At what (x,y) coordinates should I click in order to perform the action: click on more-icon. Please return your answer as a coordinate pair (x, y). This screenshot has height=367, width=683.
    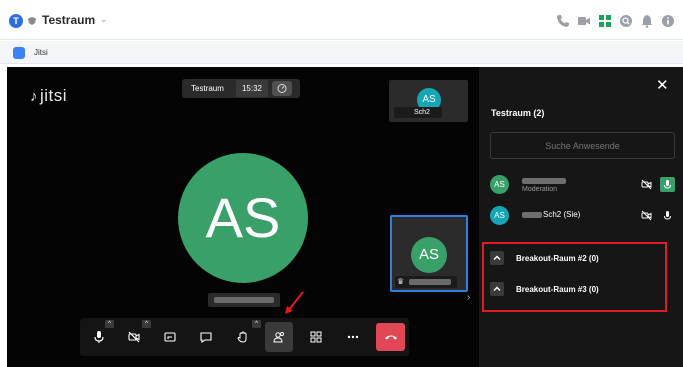
    Looking at the image, I should click on (353, 337).